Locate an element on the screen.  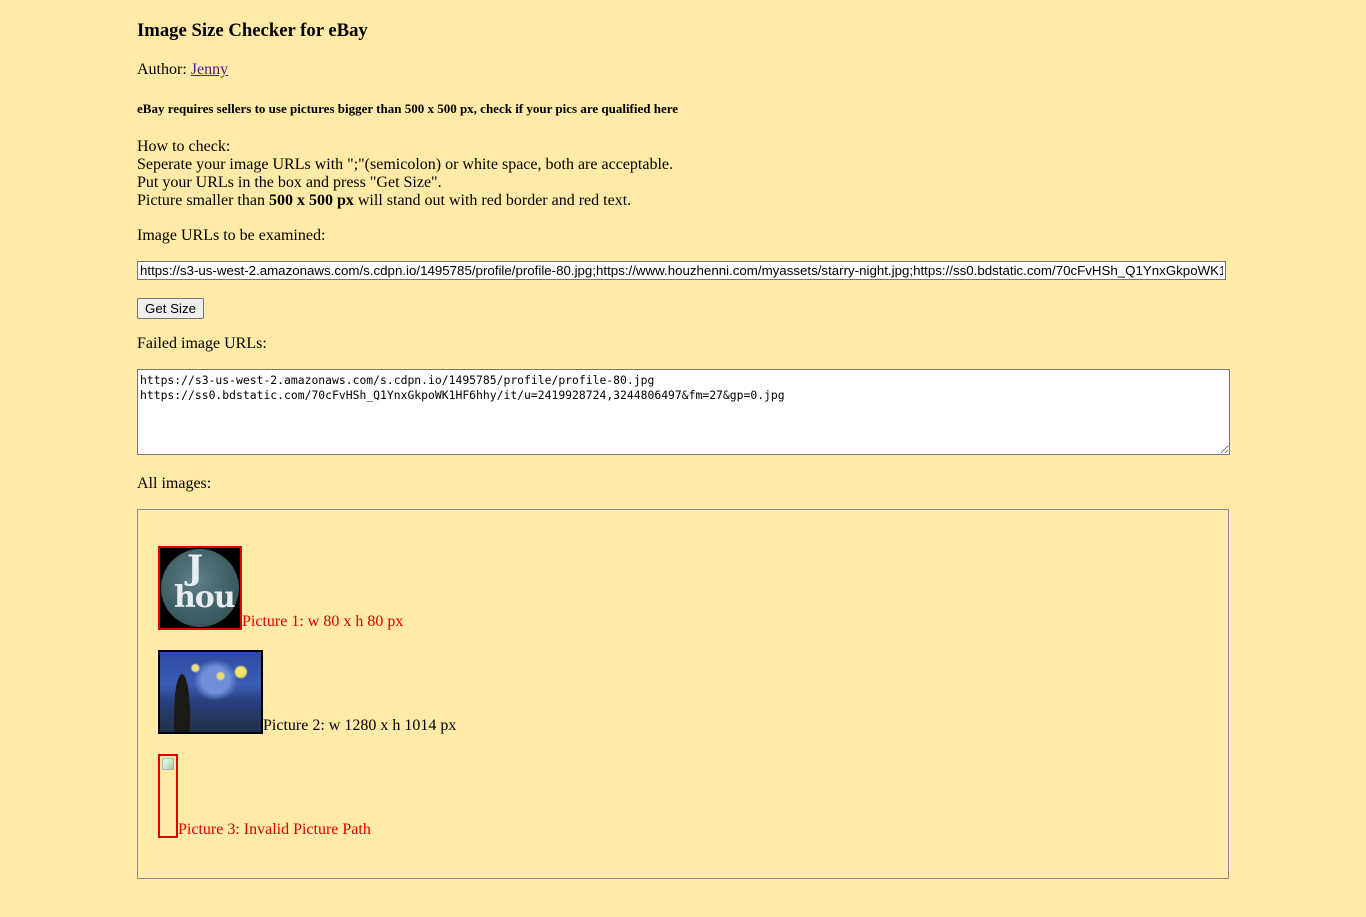
author-prefix: Author: is located at coordinates (164, 69).